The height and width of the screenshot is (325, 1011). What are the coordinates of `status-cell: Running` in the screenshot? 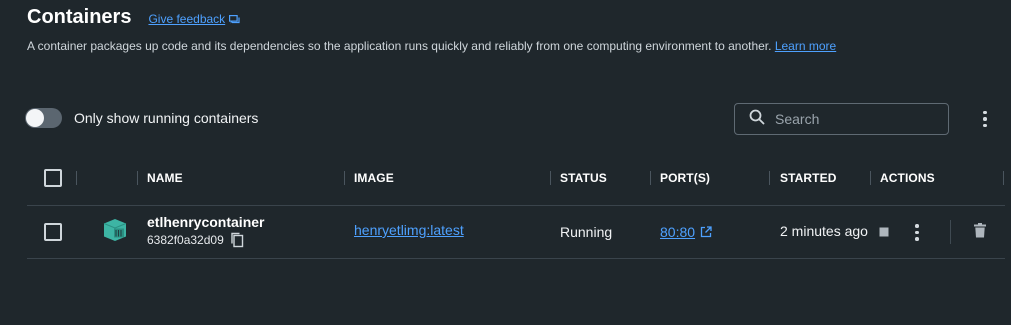 It's located at (586, 232).